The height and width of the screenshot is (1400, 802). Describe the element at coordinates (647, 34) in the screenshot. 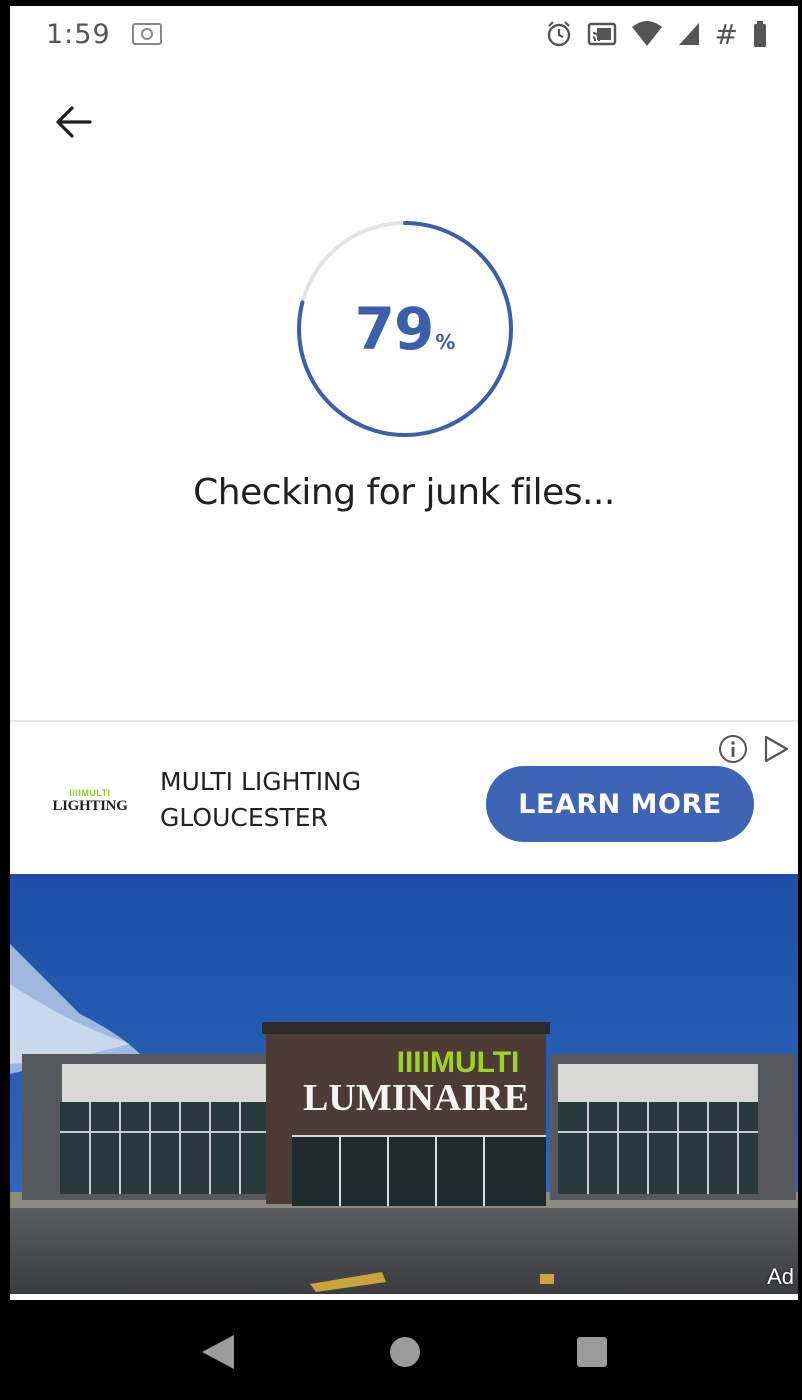

I see `wifi-icon` at that location.